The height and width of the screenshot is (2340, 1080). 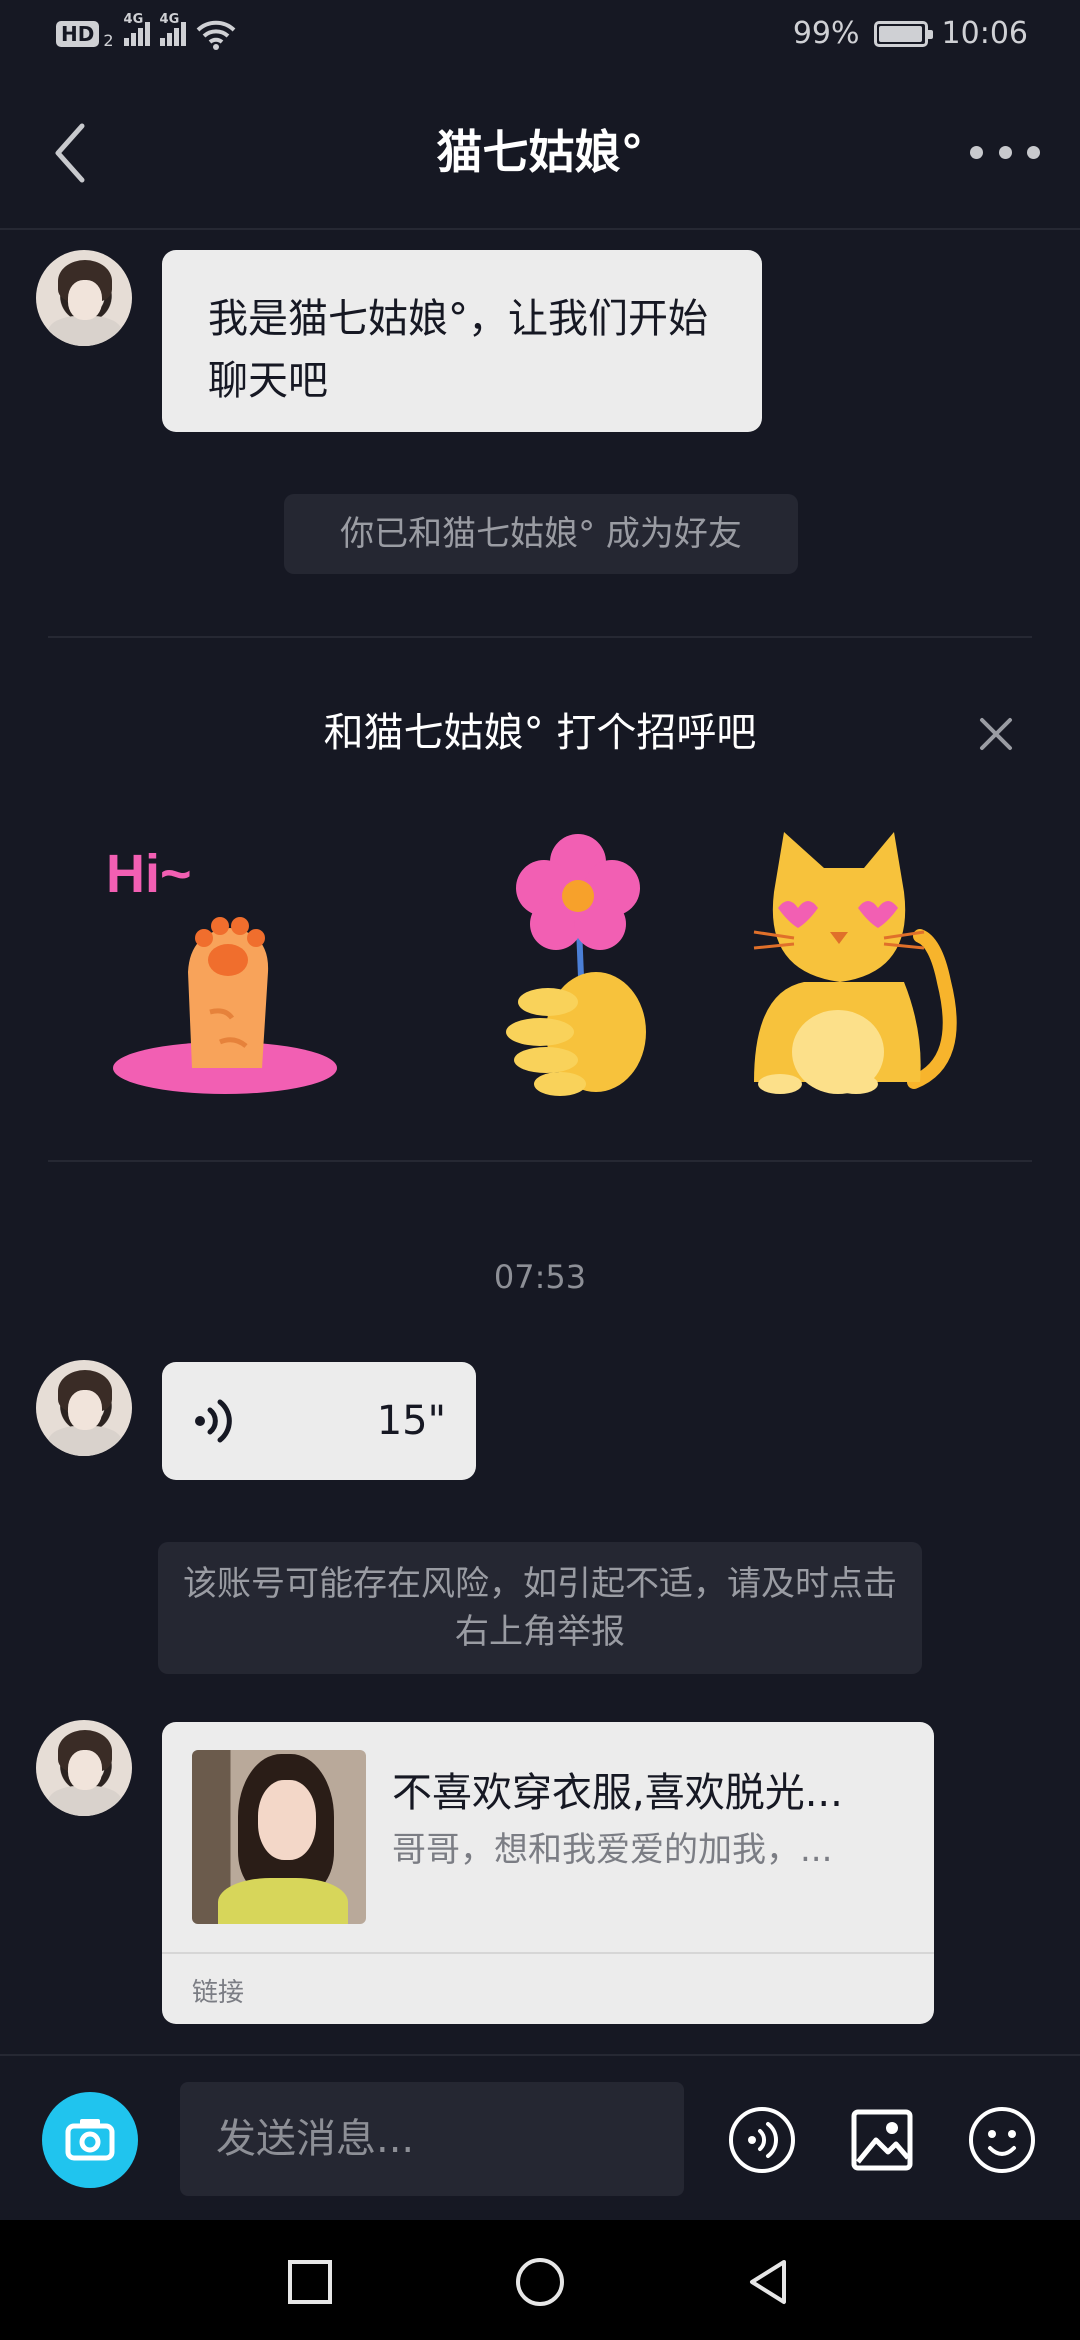 I want to click on chat-header: 猫七姑娘°, so click(x=540, y=152).